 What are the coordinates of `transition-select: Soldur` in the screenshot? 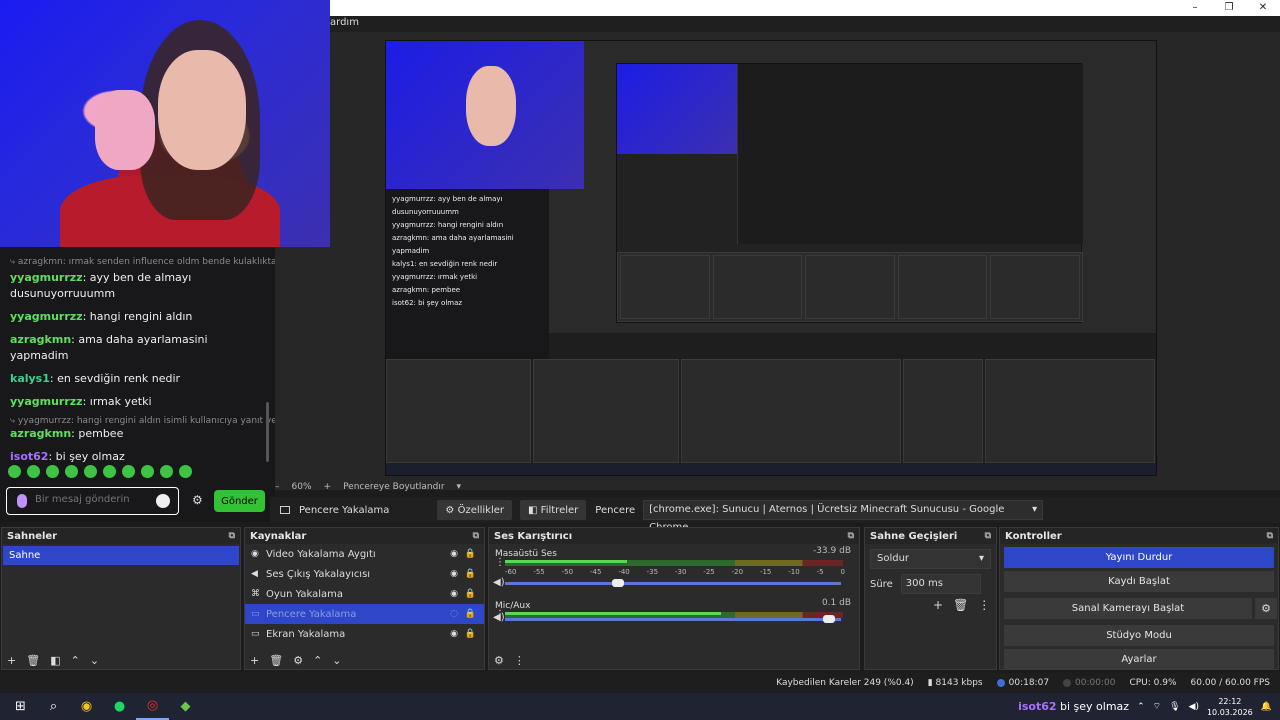 It's located at (930, 559).